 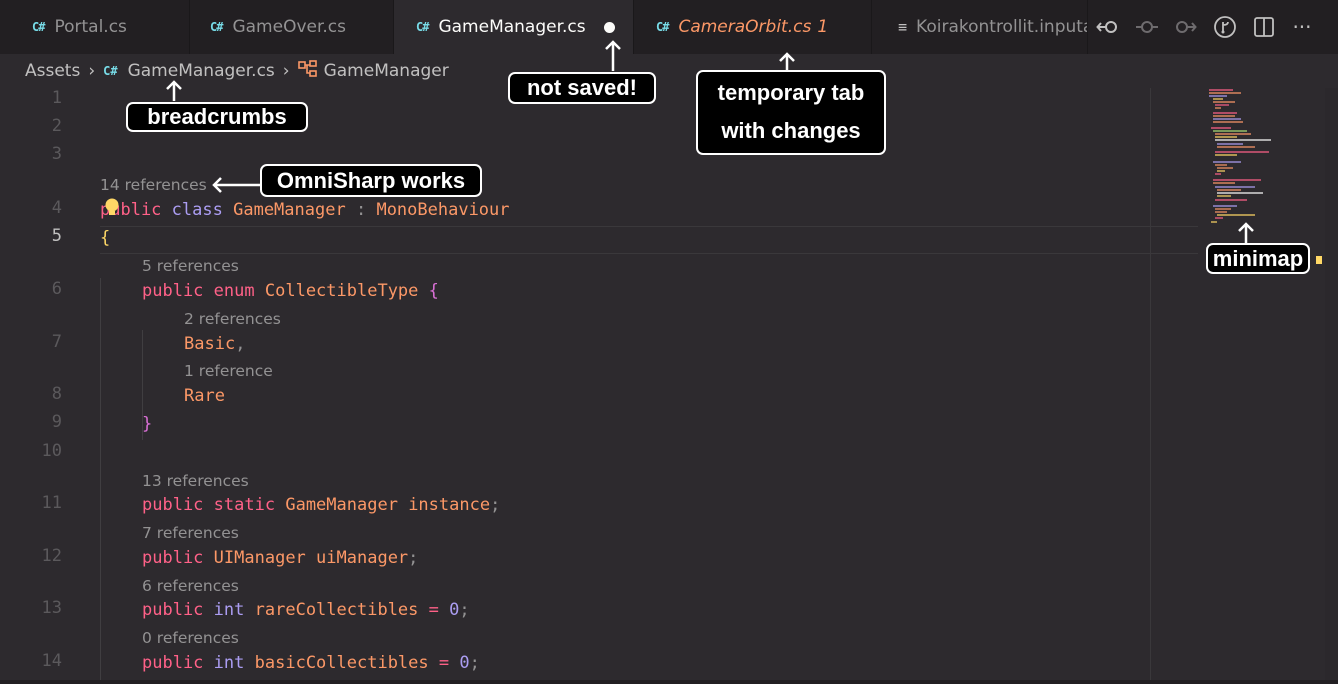 I want to click on line-number: 4, so click(x=56, y=208).